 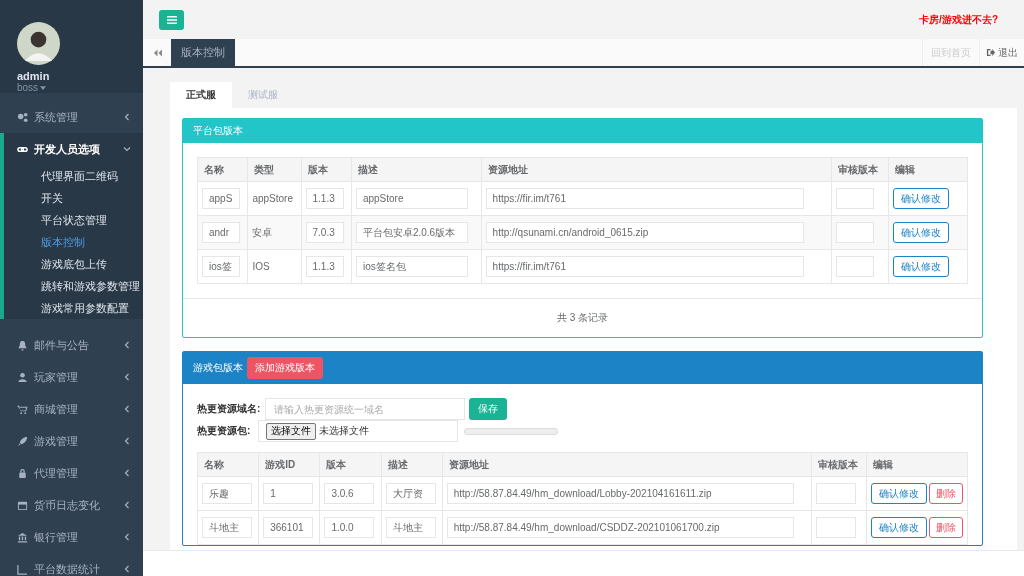 I want to click on description-field: 平台包安卓2.0.6版本, so click(x=411, y=232).